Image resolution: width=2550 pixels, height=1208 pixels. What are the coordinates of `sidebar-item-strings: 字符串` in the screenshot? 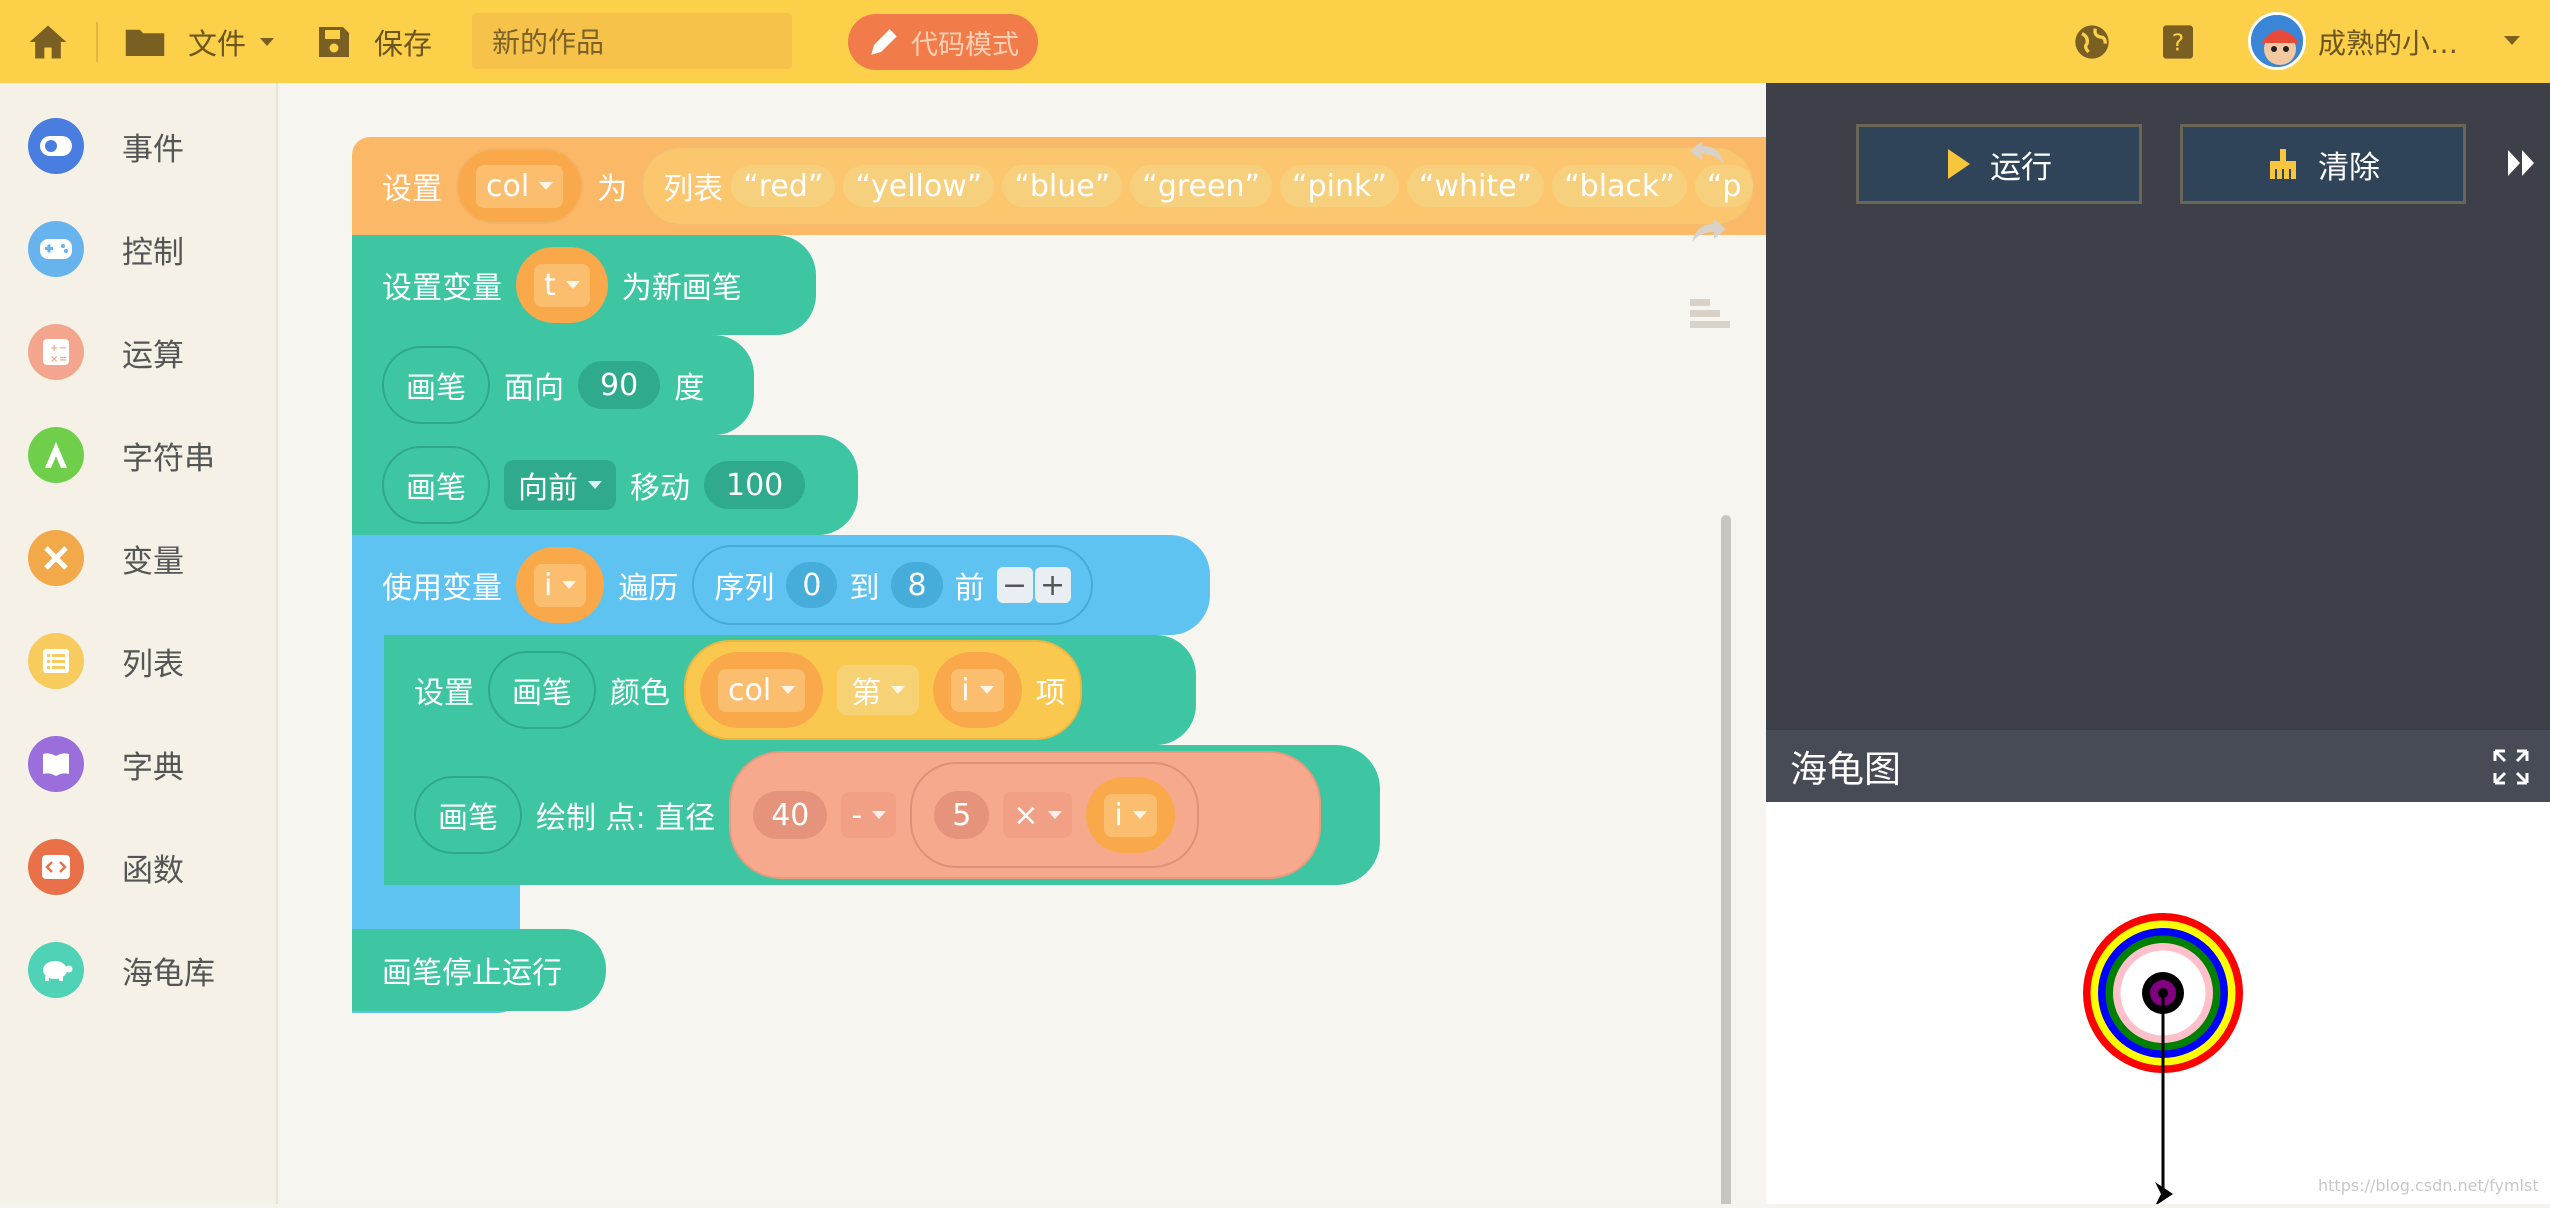 It's located at (121, 455).